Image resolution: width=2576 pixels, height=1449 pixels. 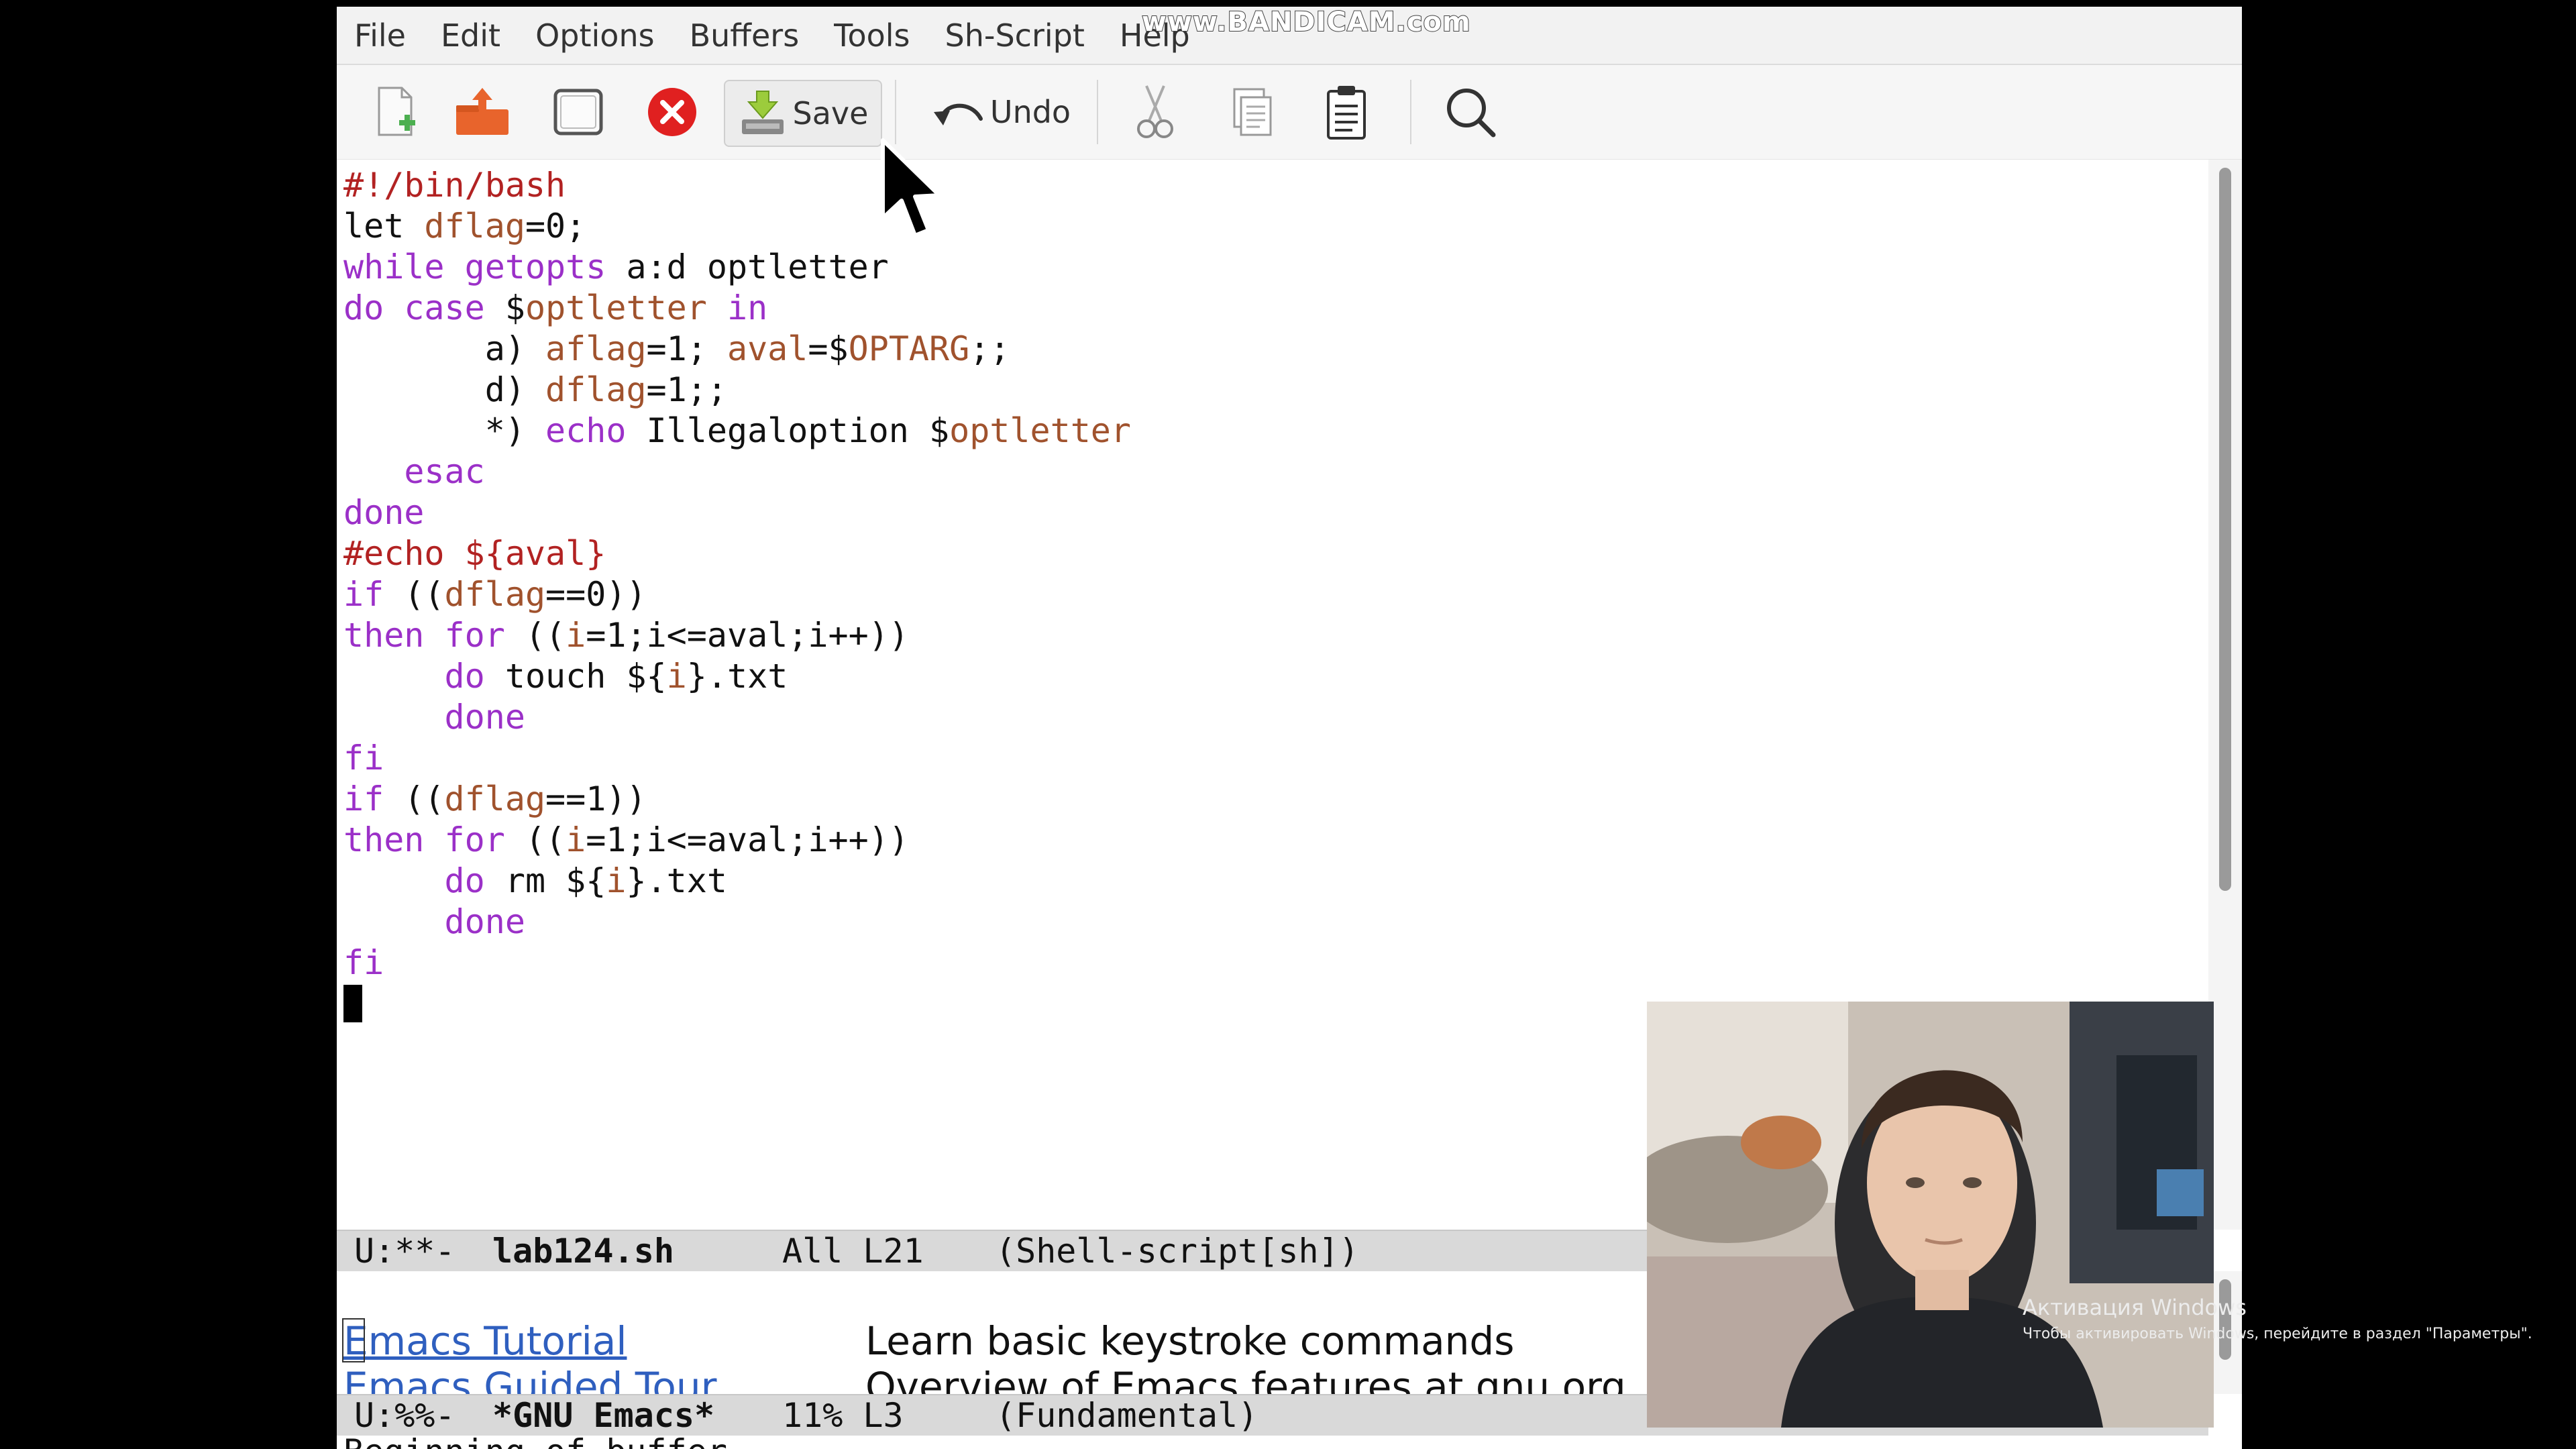 I want to click on menu-buffers: Buffers, so click(x=744, y=35).